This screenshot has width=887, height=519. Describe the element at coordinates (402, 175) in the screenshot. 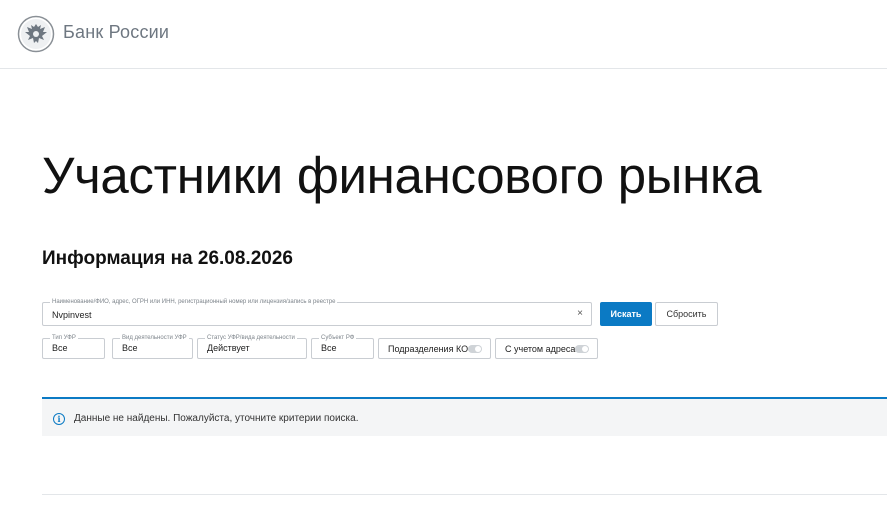

I see `page-title: Участники финансового рынка` at that location.